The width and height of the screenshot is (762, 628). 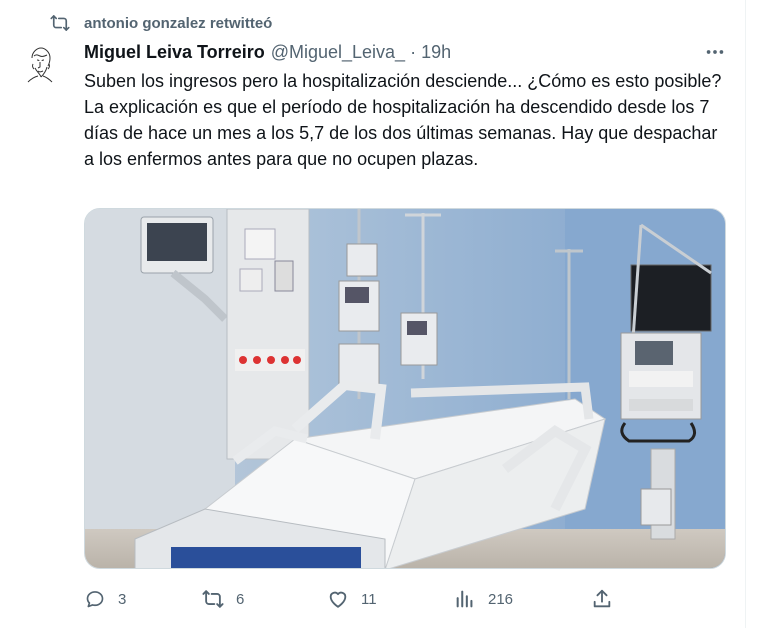 I want to click on retweet-context: antonio gonzalez retwitteó, so click(x=161, y=23).